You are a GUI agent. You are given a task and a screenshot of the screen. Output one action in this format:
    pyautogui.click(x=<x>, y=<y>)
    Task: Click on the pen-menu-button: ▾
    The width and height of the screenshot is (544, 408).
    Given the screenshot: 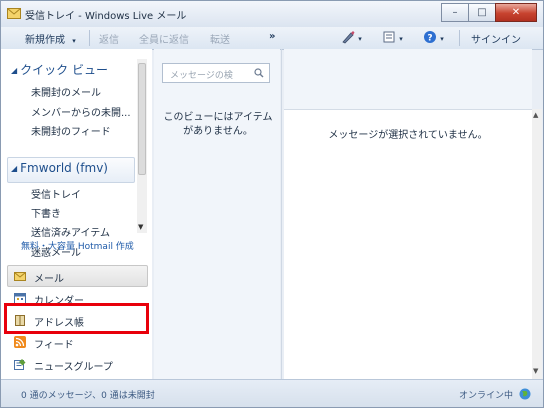 What is the action you would take?
    pyautogui.click(x=351, y=38)
    